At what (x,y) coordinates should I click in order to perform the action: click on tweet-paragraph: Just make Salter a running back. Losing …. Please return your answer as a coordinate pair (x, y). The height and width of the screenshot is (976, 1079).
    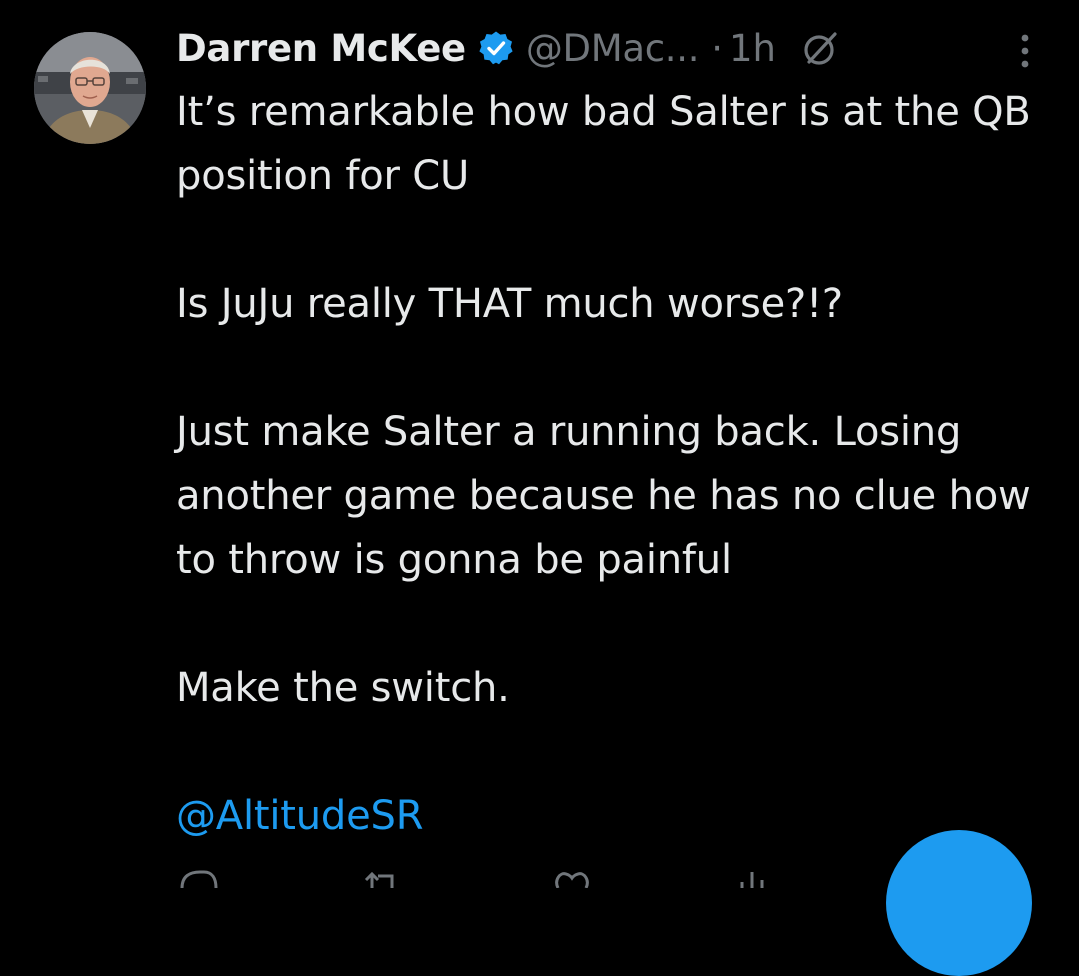
    Looking at the image, I should click on (603, 496).